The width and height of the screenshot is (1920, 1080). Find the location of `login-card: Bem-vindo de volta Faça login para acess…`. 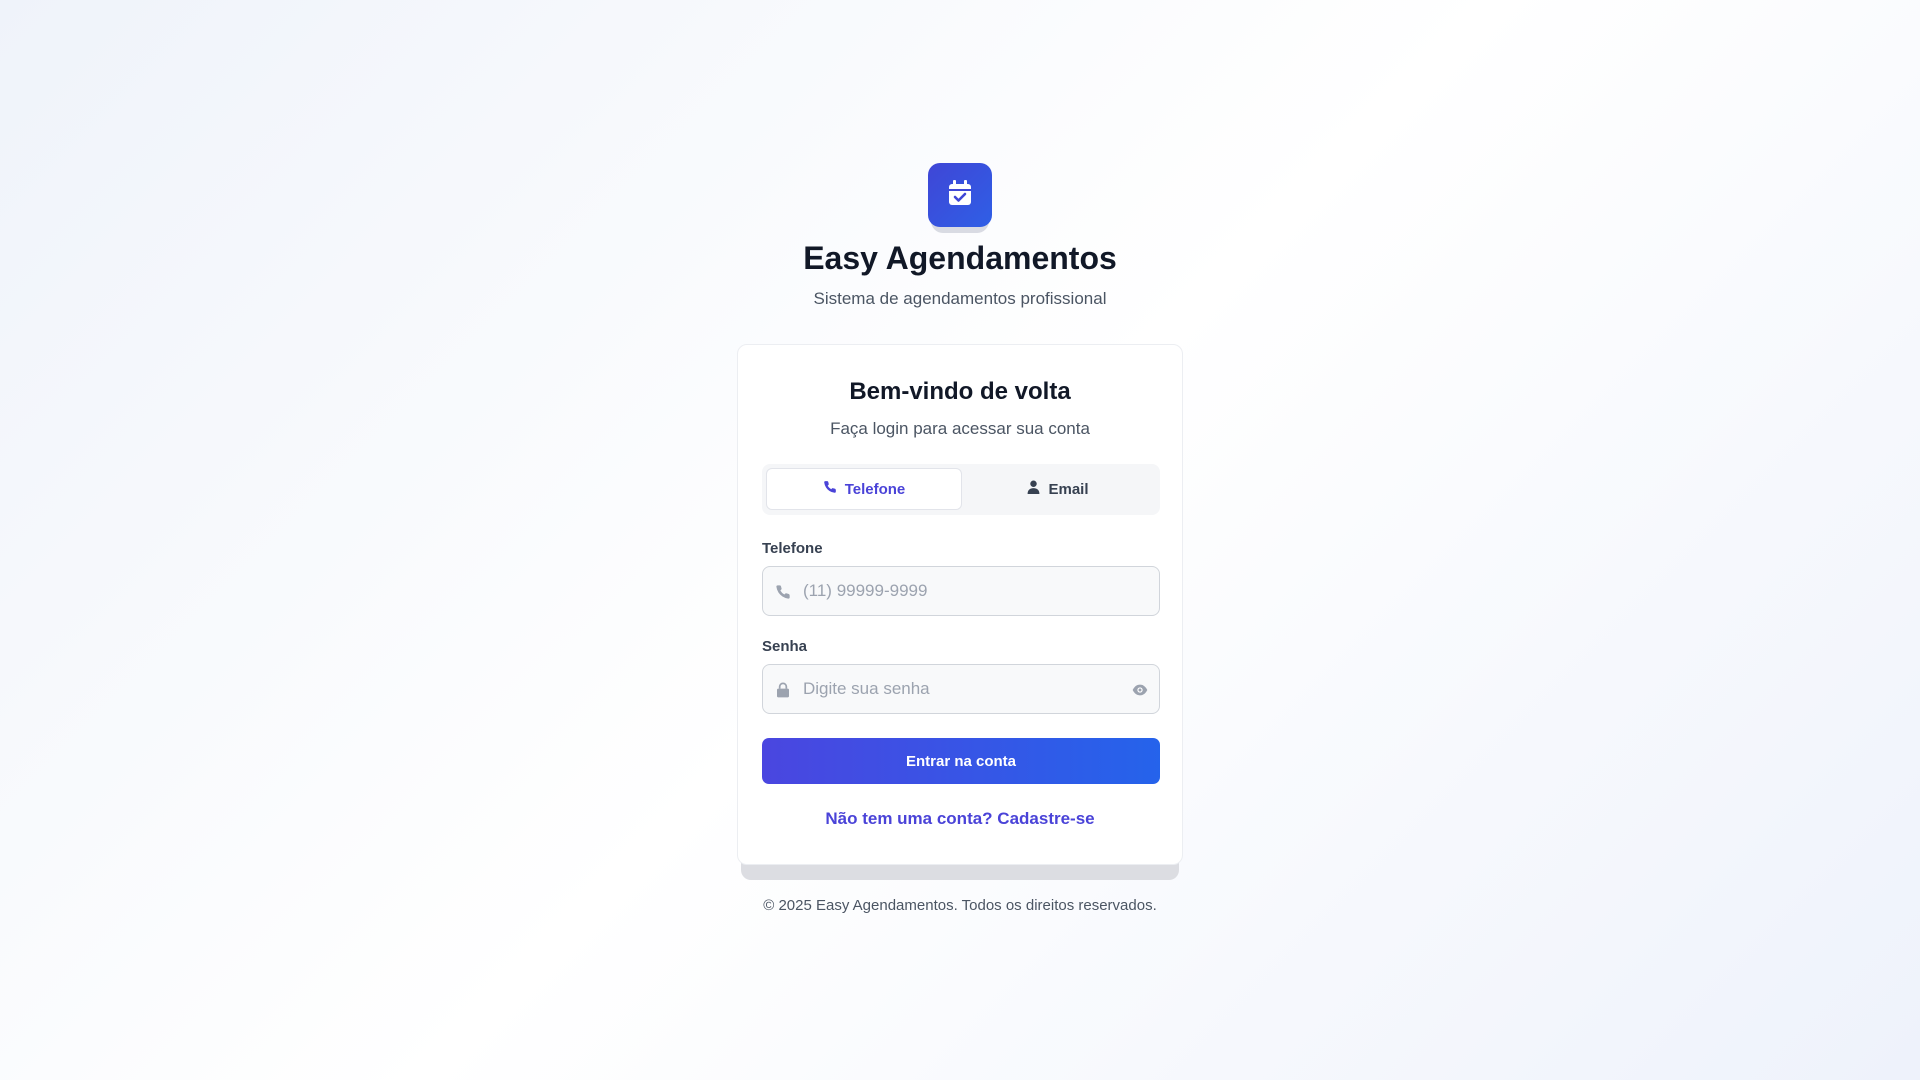

login-card: Bem-vindo de volta Faça login para acess… is located at coordinates (960, 604).